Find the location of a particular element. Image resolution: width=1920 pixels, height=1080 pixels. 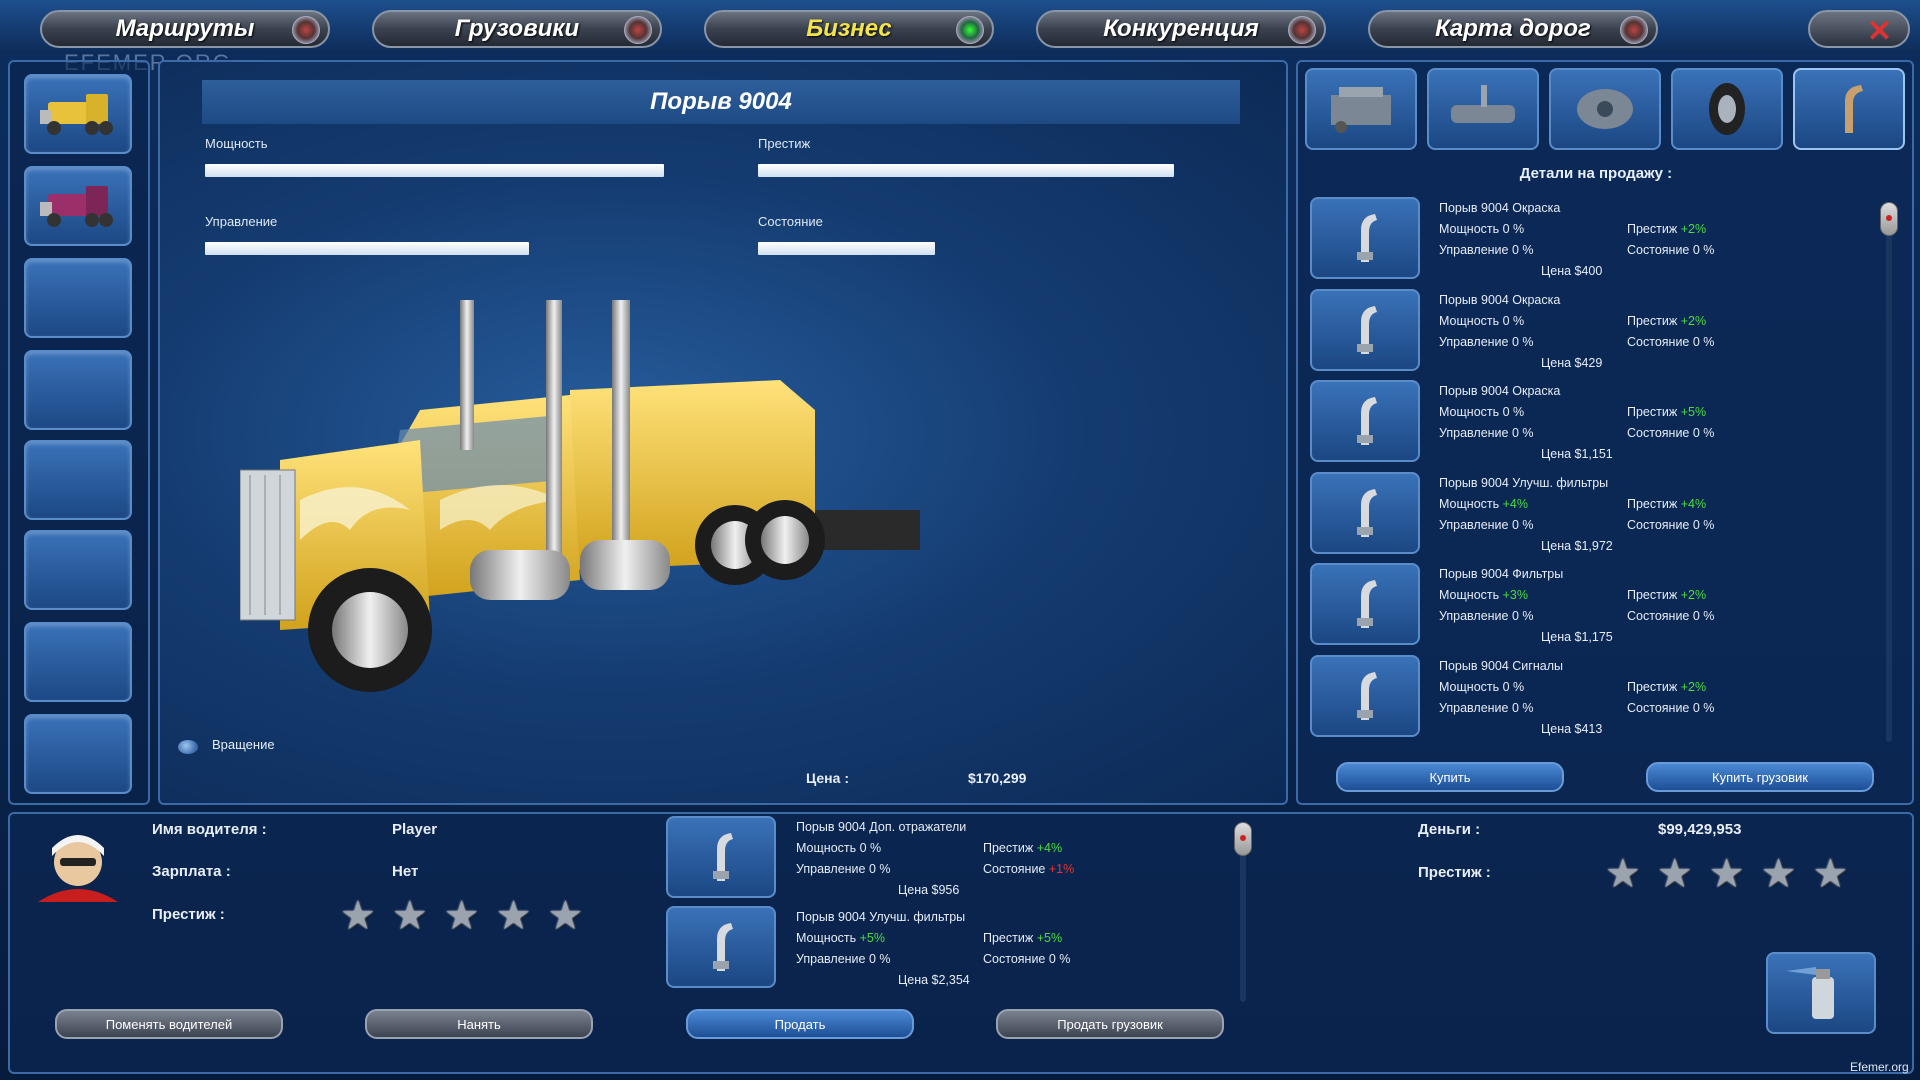

tab-trucks: Грузовики is located at coordinates (517, 29).